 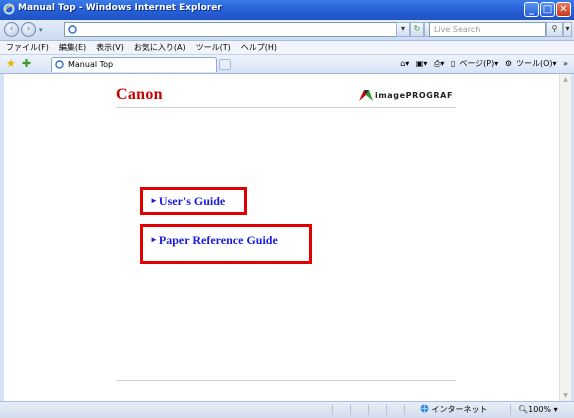 What do you see at coordinates (523, 409) in the screenshot?
I see `zoom-icon: 🔍︎` at bounding box center [523, 409].